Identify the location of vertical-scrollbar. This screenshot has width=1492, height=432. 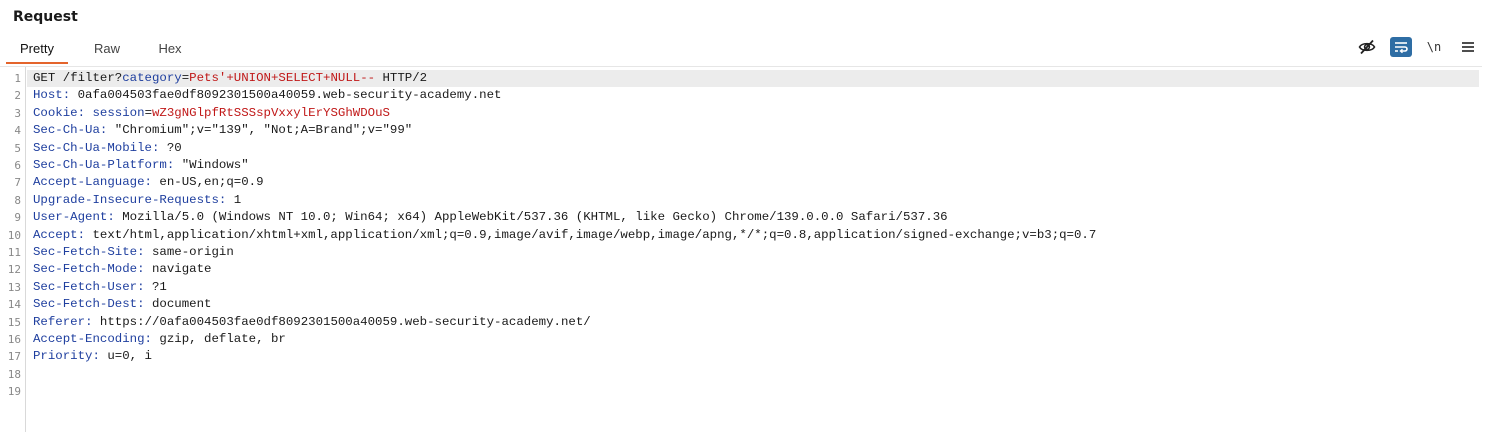
(1487, 248).